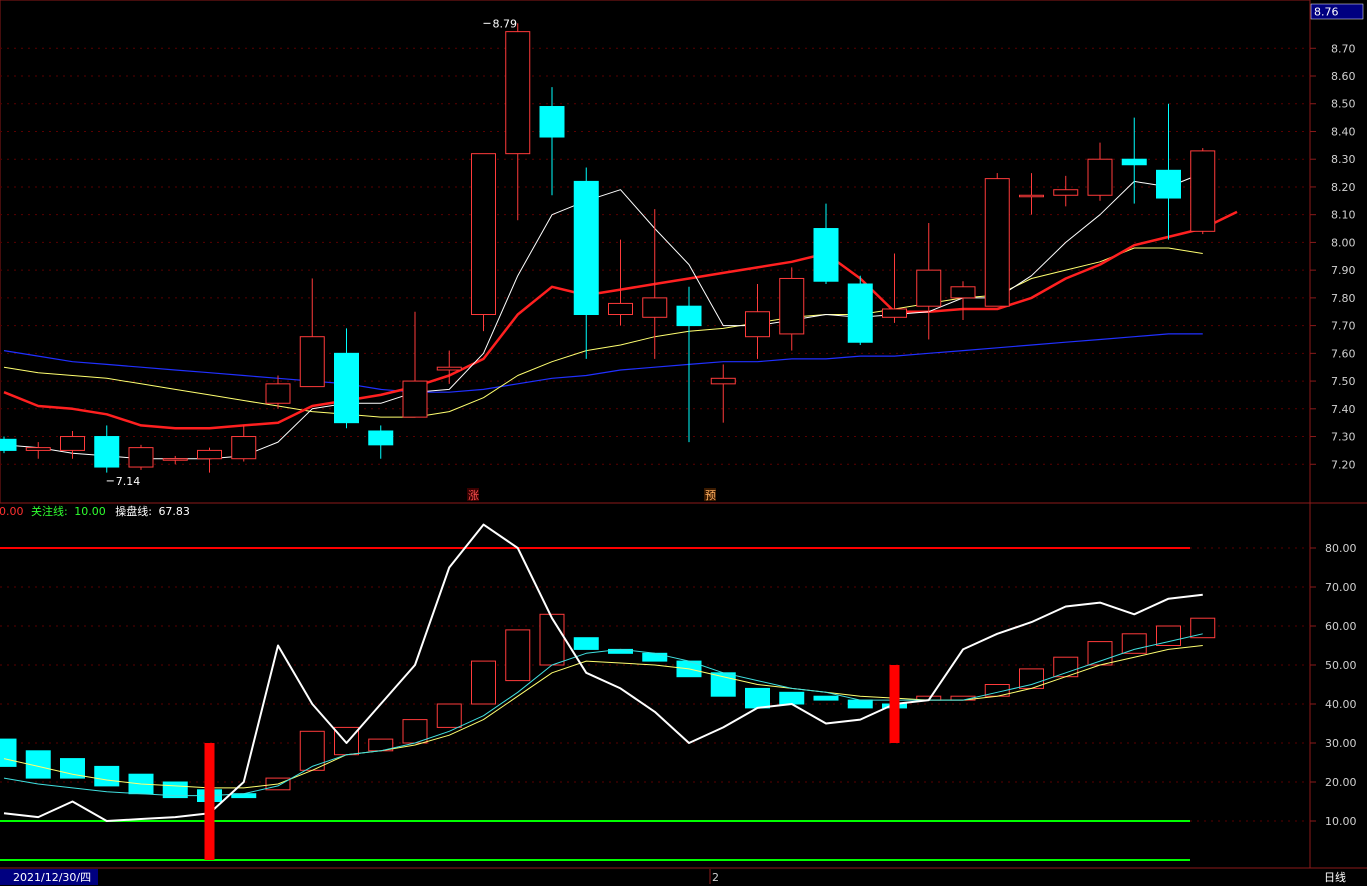 This screenshot has width=1367, height=886. Describe the element at coordinates (1343, 270) in the screenshot. I see `price-tick-label: 7.90` at that location.